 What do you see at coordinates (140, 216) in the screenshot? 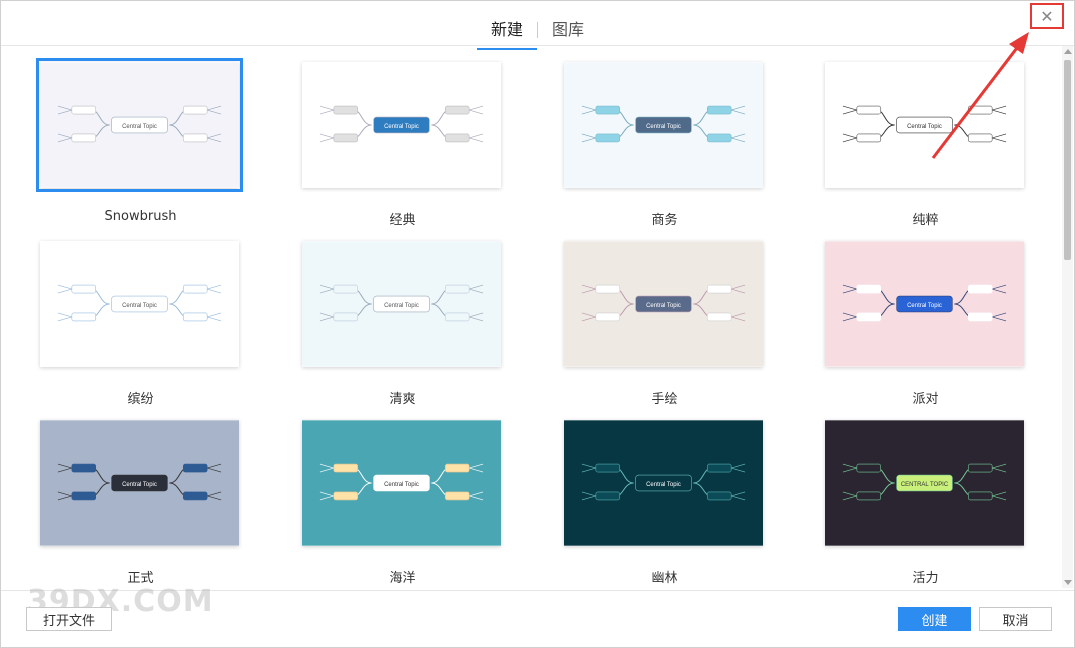
I see `template-label: Snowbrush` at bounding box center [140, 216].